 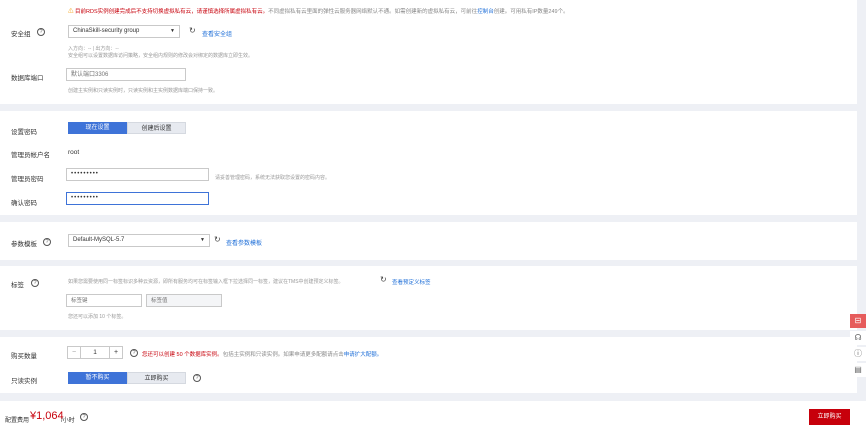 I want to click on admin-password-input: •••••••••, so click(x=137, y=174).